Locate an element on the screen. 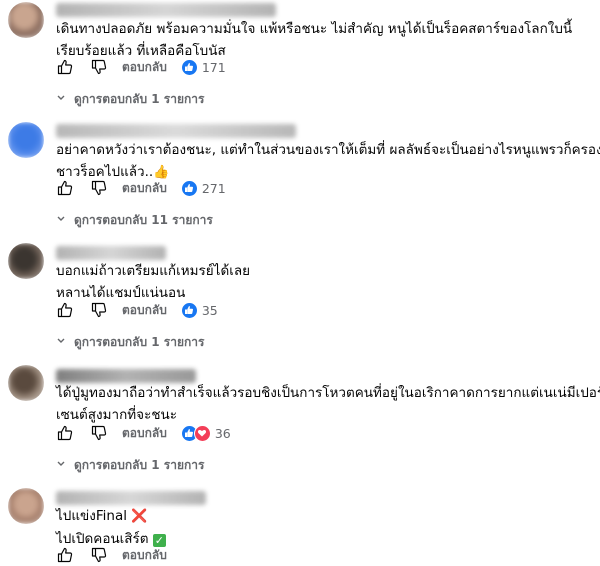 Image resolution: width=600 pixels, height=566 pixels. reaction-count: 36 is located at coordinates (222, 433).